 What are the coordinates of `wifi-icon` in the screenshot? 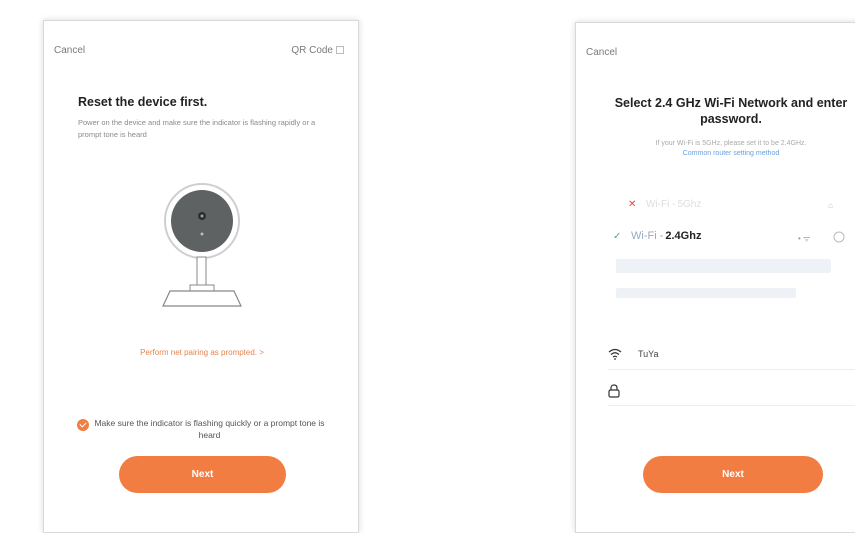 It's located at (618, 354).